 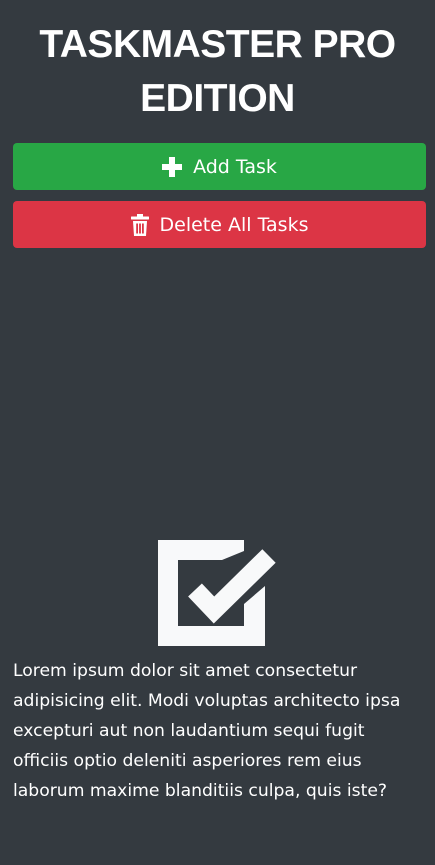 I want to click on page-title: TASKMASTER PRO EDITION, so click(x=217, y=71).